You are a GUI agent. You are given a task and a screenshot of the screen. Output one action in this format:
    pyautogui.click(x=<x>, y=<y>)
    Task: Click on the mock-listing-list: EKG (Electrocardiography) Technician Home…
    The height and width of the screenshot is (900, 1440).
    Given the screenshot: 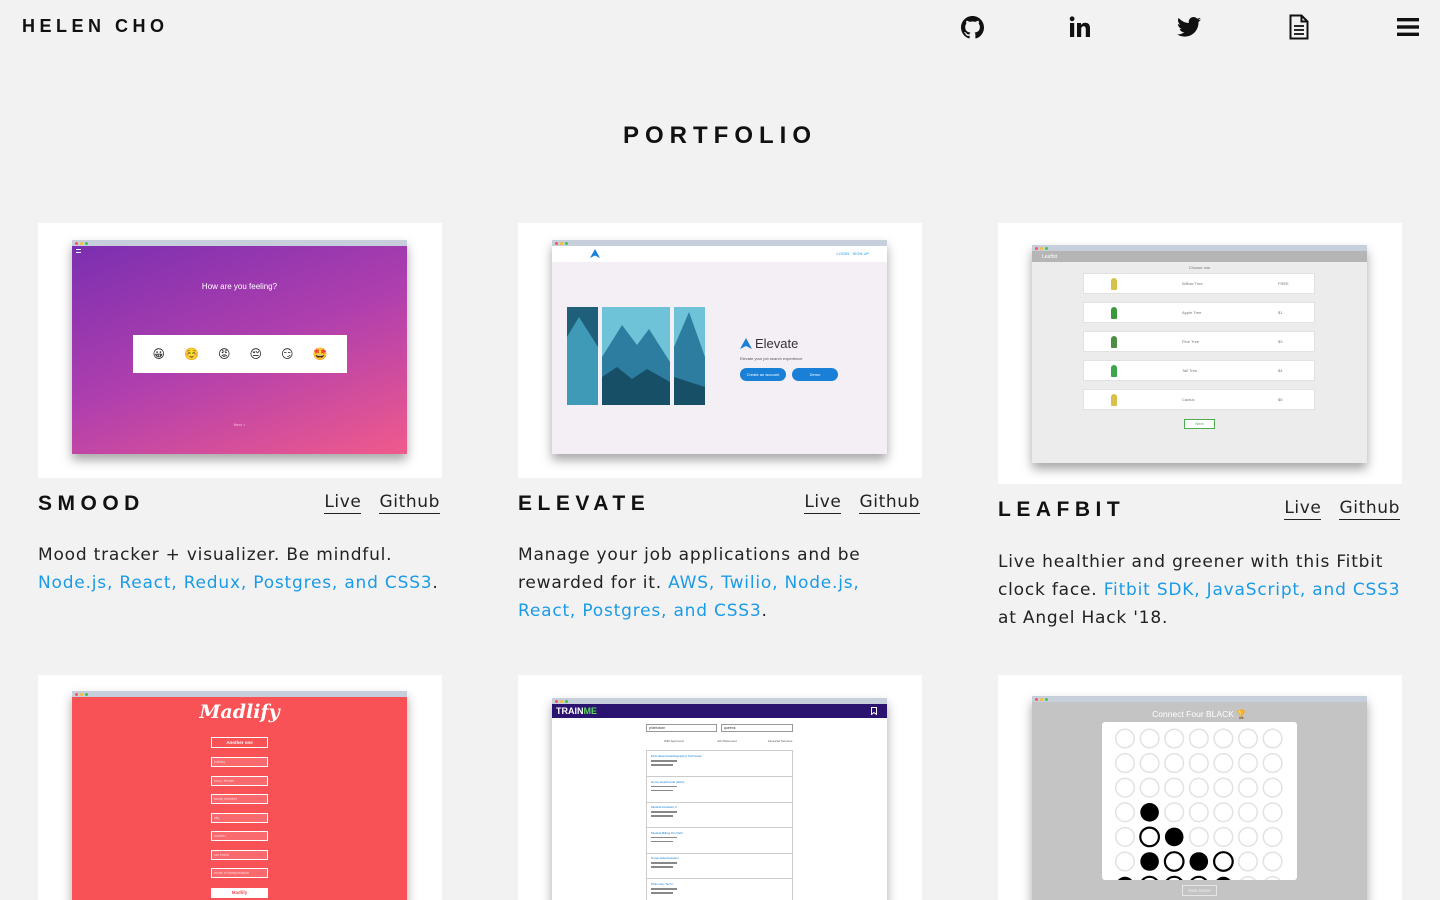 What is the action you would take?
    pyautogui.click(x=719, y=825)
    